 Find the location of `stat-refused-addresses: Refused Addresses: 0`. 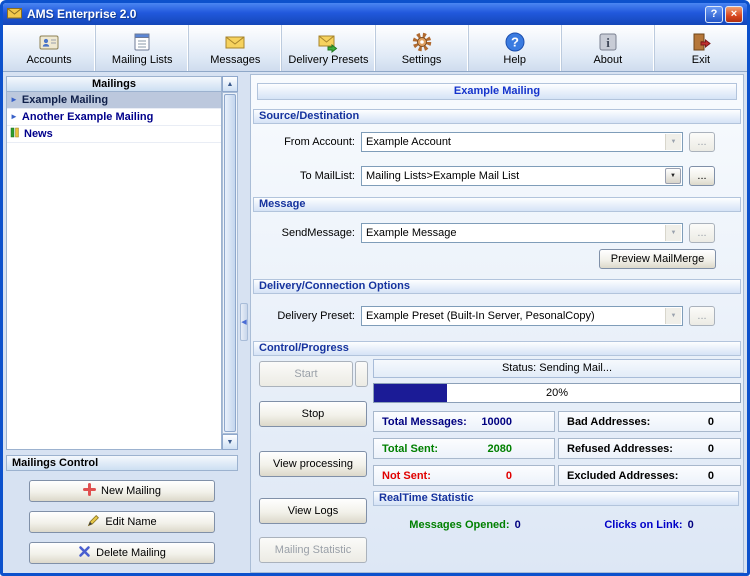

stat-refused-addresses: Refused Addresses: 0 is located at coordinates (649, 448).